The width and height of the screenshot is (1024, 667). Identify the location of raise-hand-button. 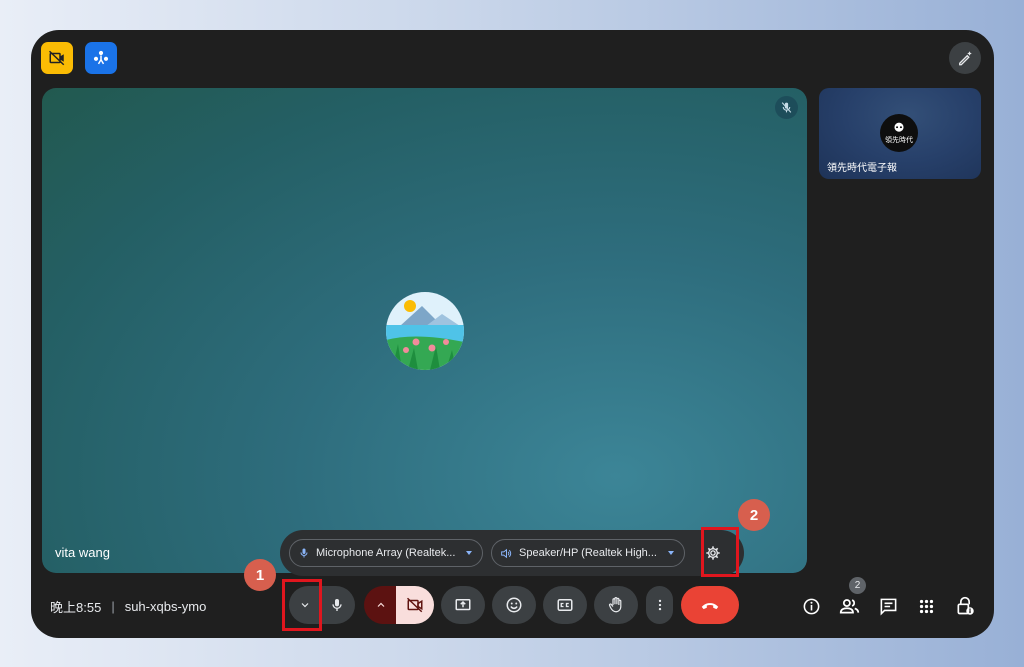
(616, 605).